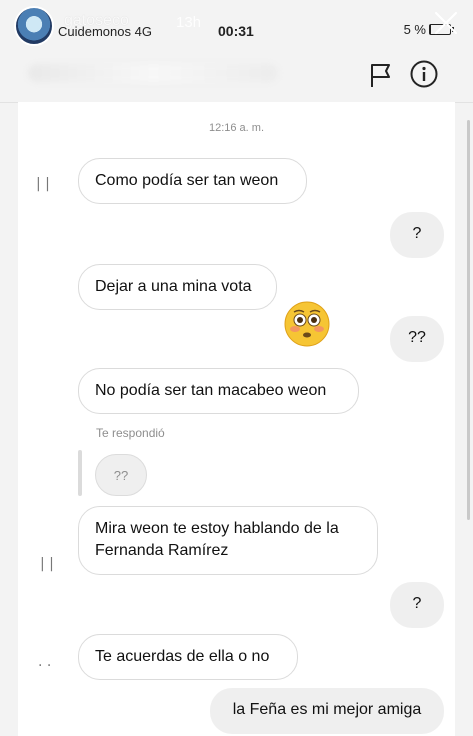 Image resolution: width=473 pixels, height=736 pixels. Describe the element at coordinates (236, 128) in the screenshot. I see `message-timestamp: 12:16 a. m.` at that location.